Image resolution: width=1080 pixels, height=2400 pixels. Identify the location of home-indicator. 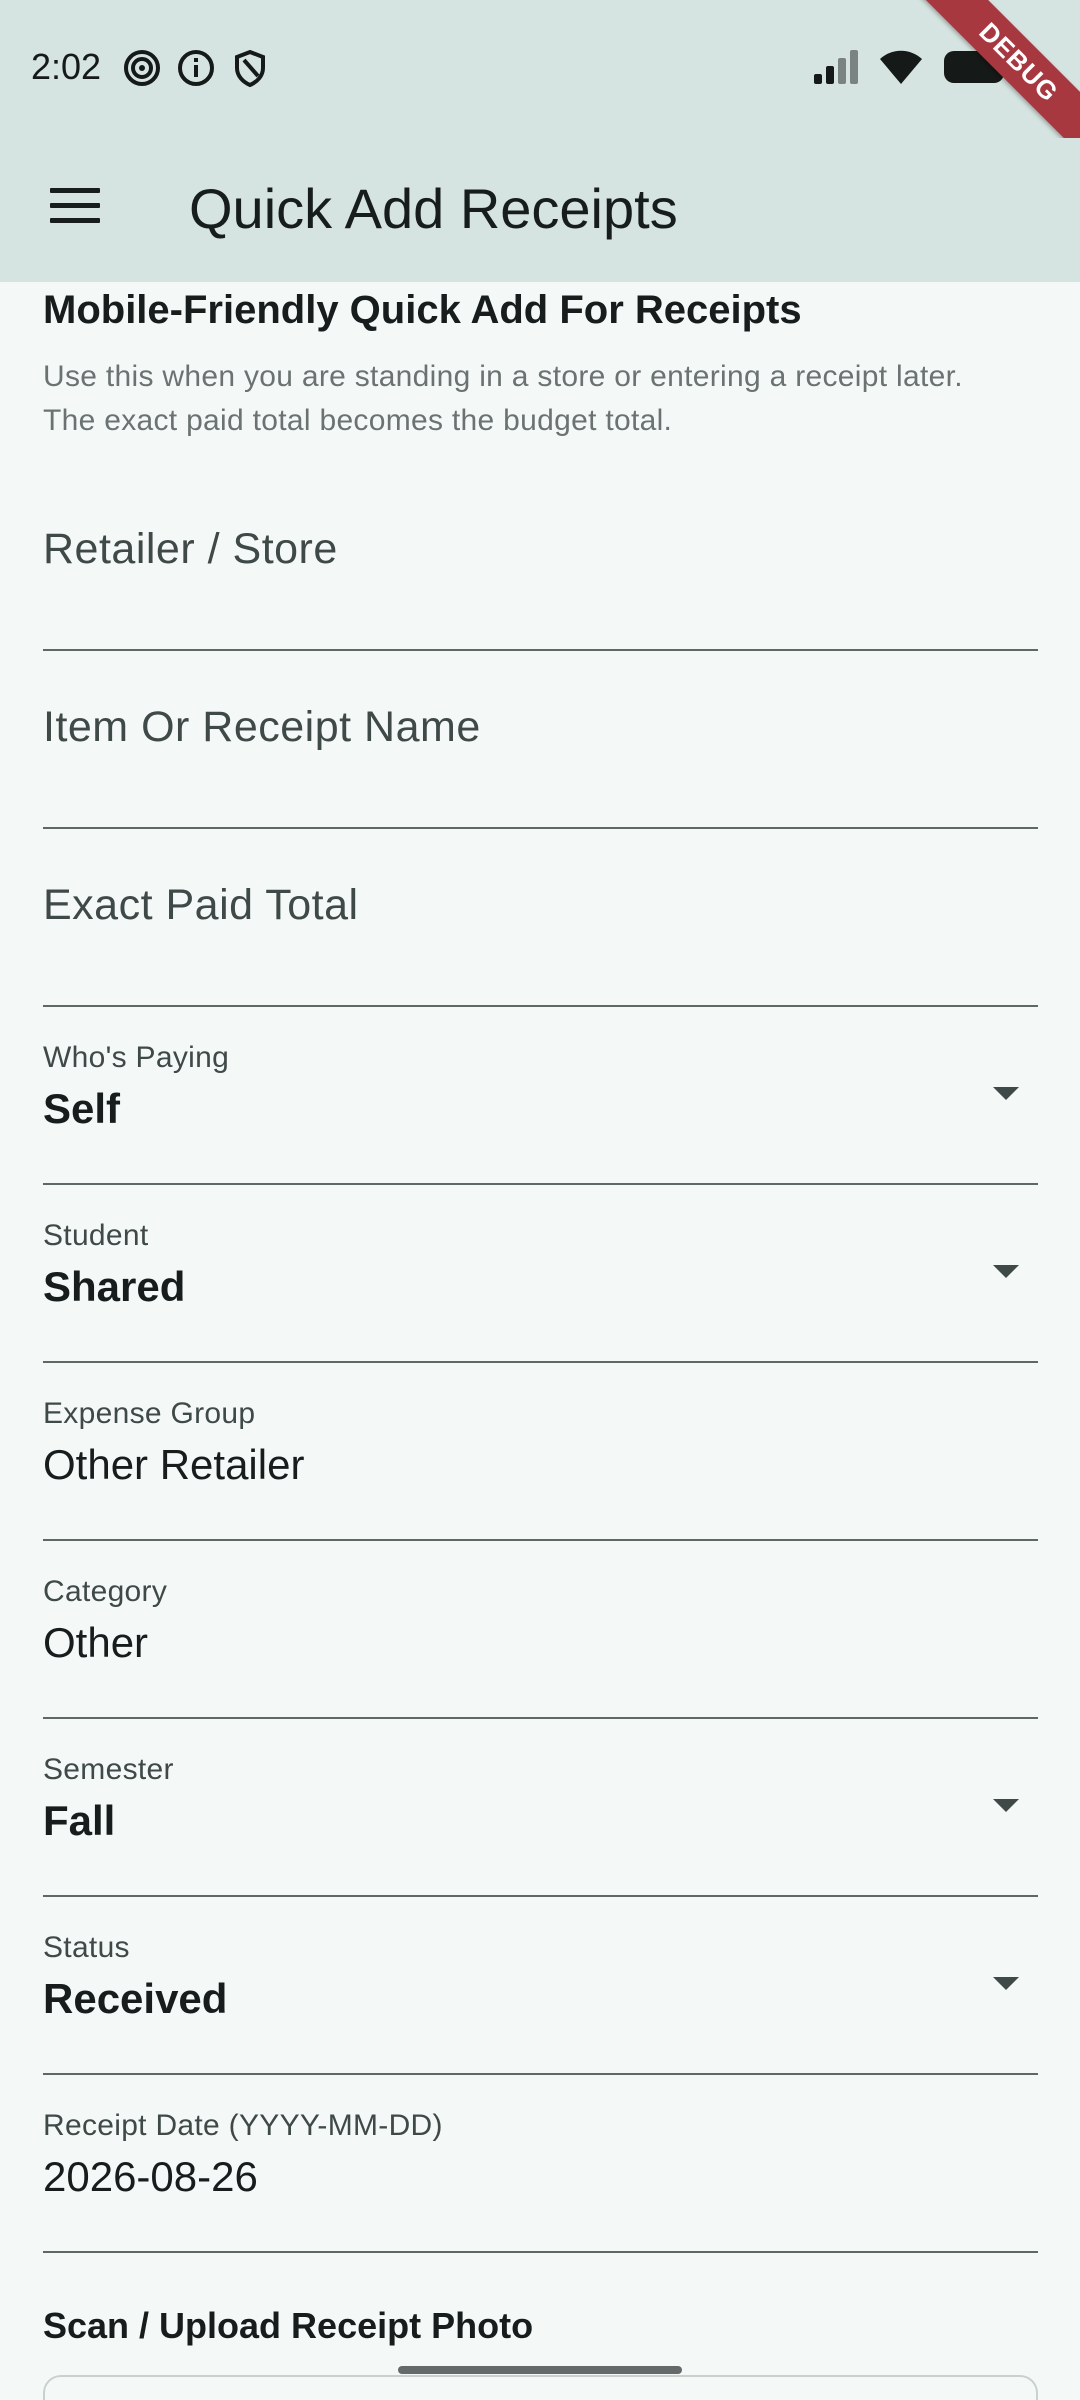
(540, 2370).